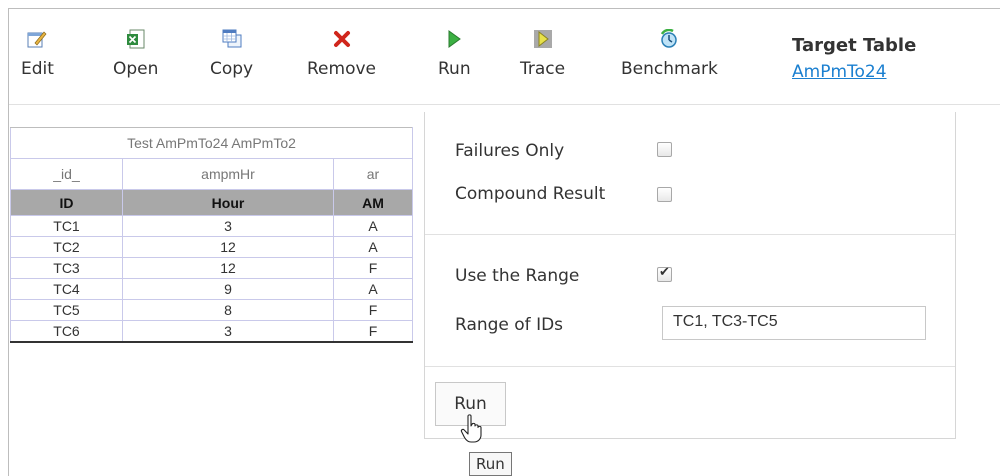 This screenshot has width=1000, height=476. Describe the element at coordinates (373, 174) in the screenshot. I see `field-name: ar` at that location.